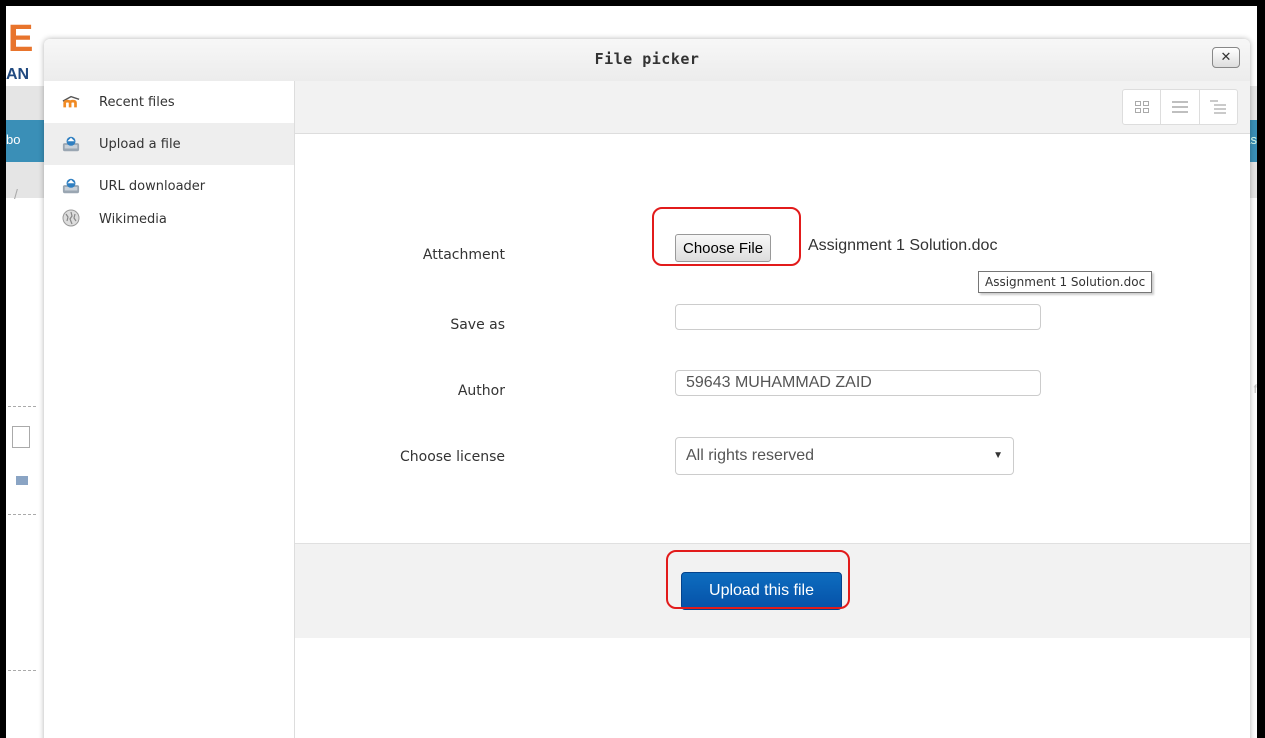 The width and height of the screenshot is (1265, 738). I want to click on choose-file-button: Choose File, so click(723, 248).